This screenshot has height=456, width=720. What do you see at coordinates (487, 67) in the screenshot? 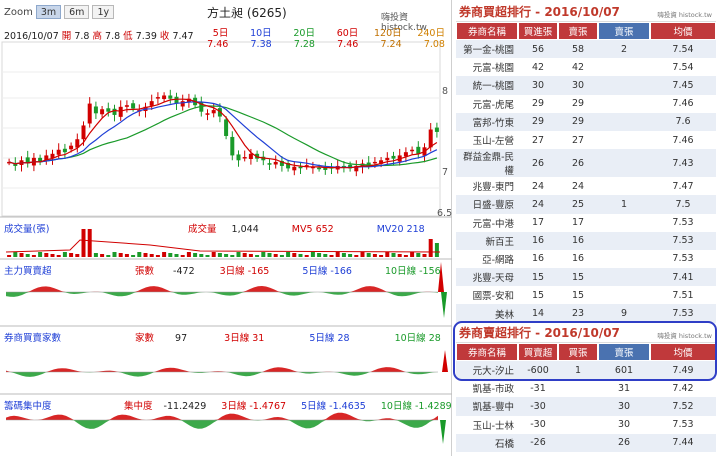
I see `buy-ranking-broker-name: 元富-桃園` at bounding box center [487, 67].